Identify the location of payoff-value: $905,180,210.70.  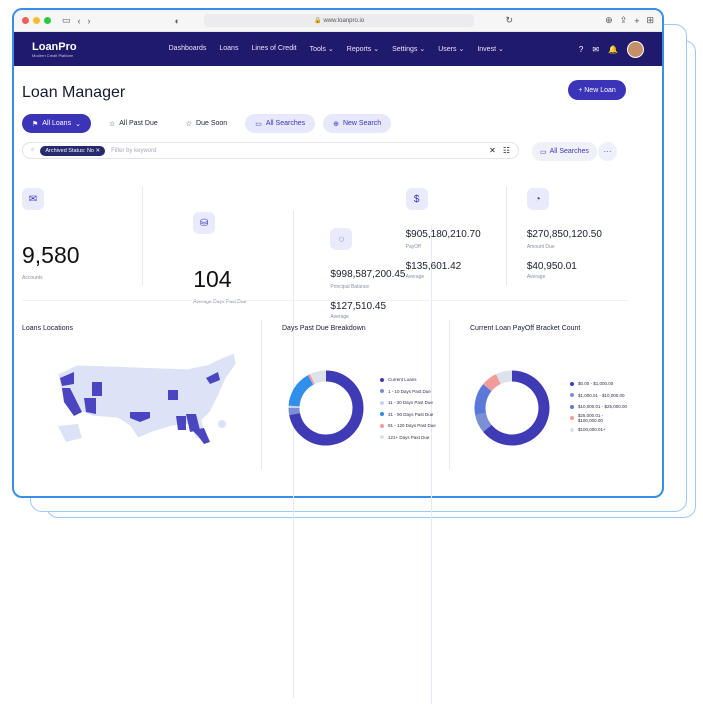
(443, 234).